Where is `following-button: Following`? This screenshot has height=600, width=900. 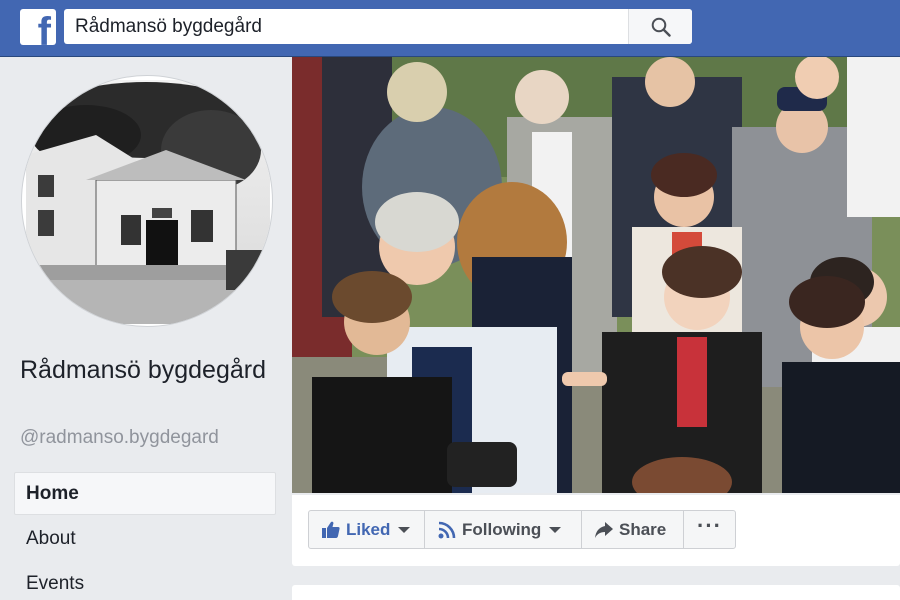
following-button: Following is located at coordinates (503, 529).